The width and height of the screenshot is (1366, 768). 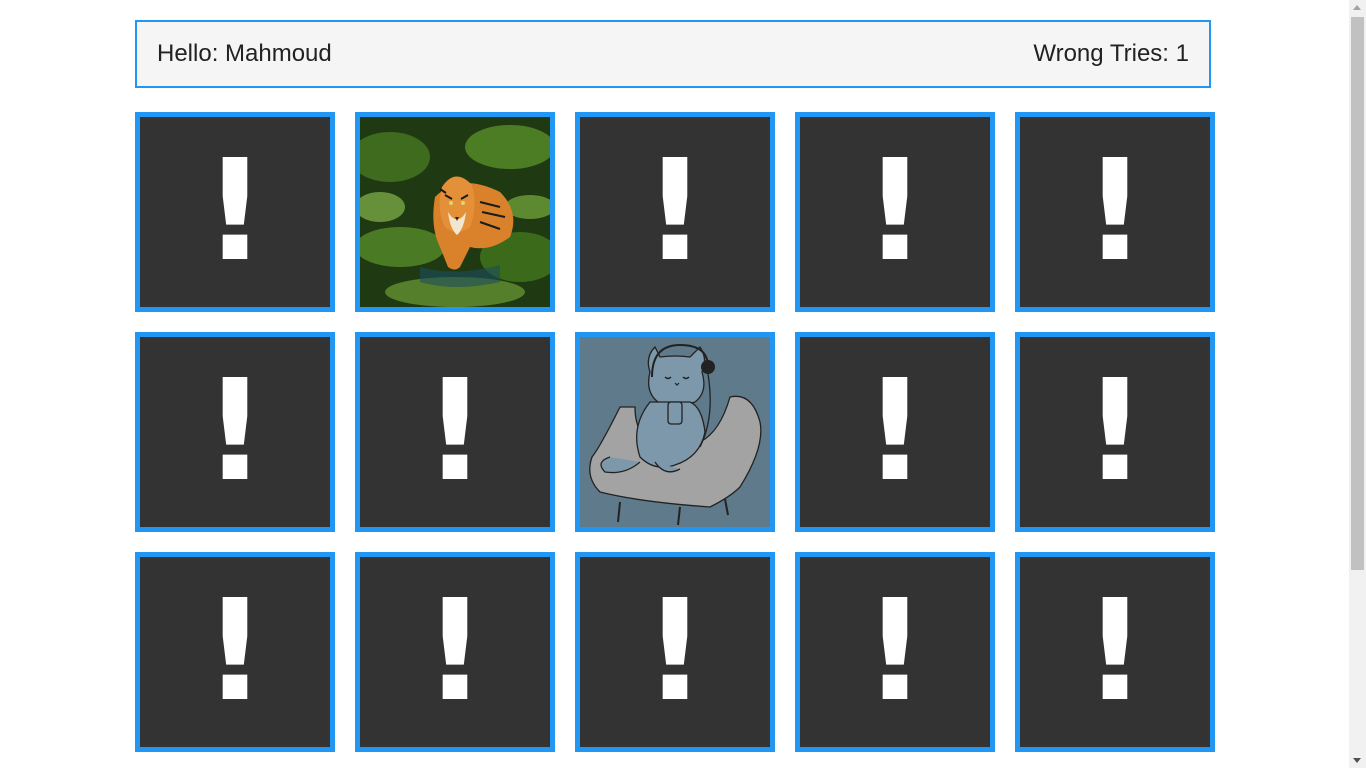 I want to click on info-bar: Hello: Mahmoud Wrong Tries: 1, so click(x=673, y=54).